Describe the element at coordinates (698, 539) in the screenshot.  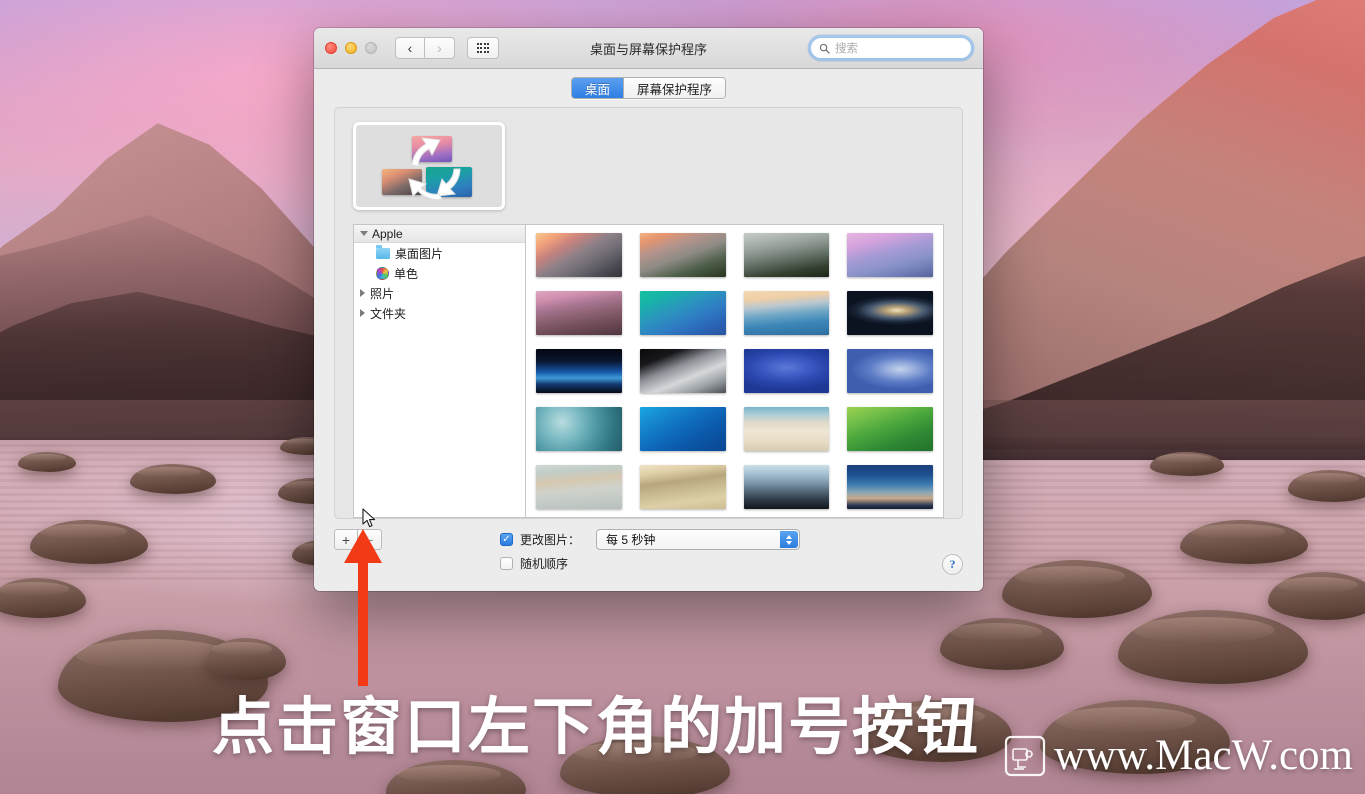
I see `interval-popup-button: 每 5 秒钟` at that location.